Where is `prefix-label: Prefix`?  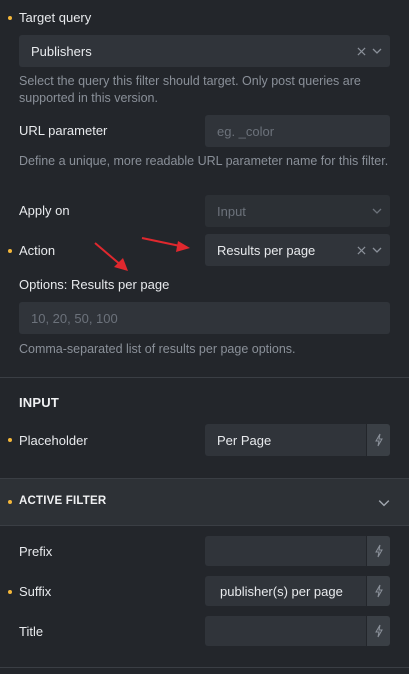 prefix-label: Prefix is located at coordinates (36, 551).